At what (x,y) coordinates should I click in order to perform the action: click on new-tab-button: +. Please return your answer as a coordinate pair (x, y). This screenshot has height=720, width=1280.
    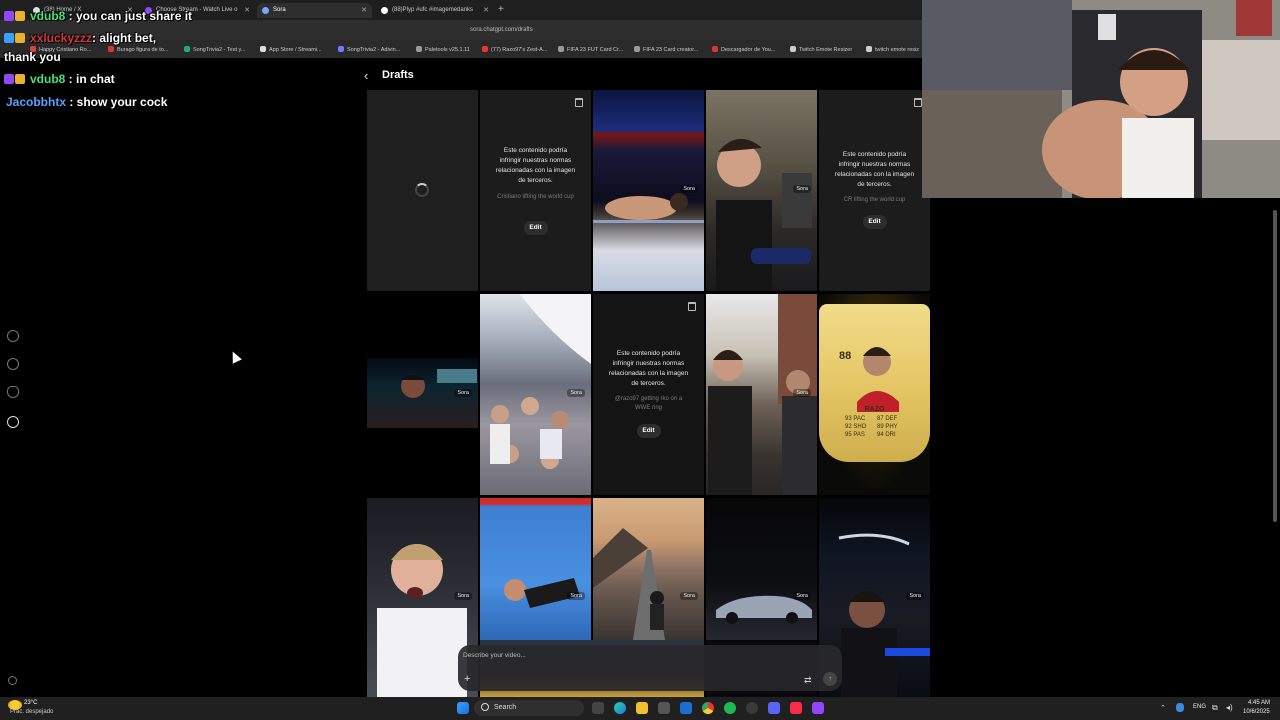
    Looking at the image, I should click on (501, 9).